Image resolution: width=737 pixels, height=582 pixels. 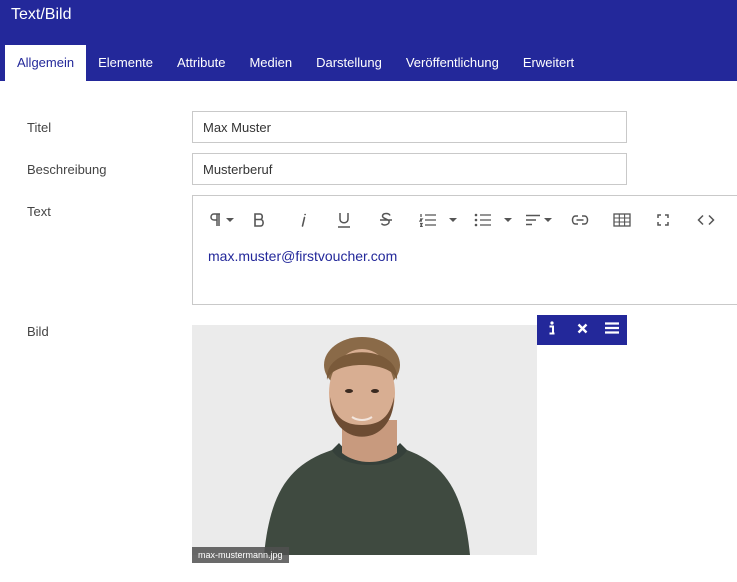 What do you see at coordinates (240, 555) in the screenshot?
I see `image-filename: max-mustermann.jpg` at bounding box center [240, 555].